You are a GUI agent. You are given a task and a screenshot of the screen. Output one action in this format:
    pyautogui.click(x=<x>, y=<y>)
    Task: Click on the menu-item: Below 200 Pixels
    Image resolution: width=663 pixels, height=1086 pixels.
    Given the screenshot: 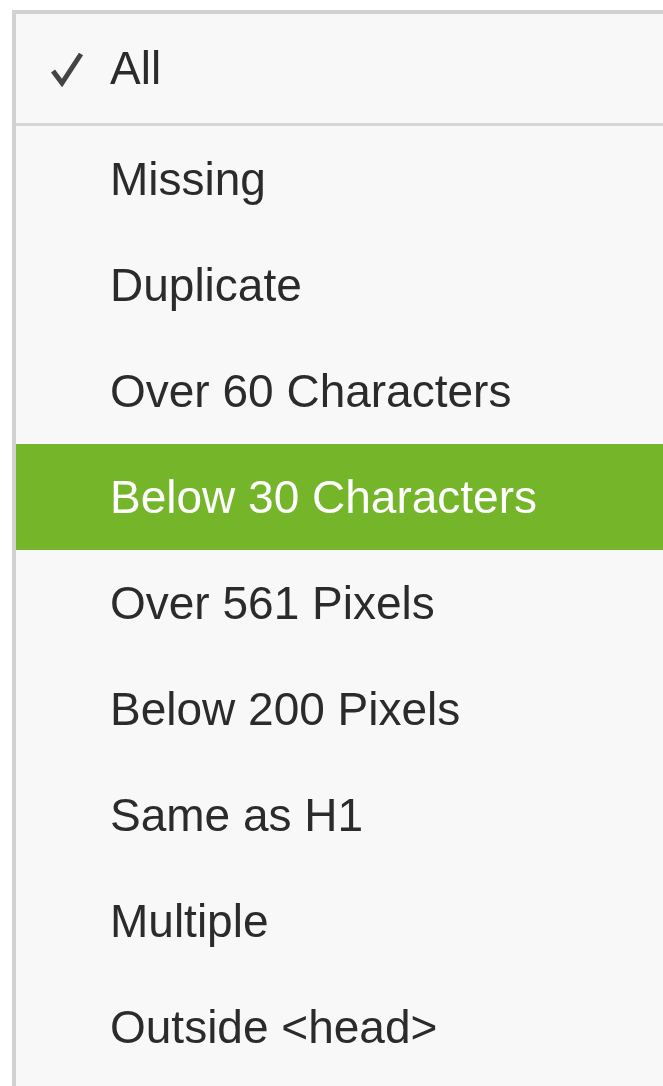 What is the action you would take?
    pyautogui.click(x=339, y=709)
    